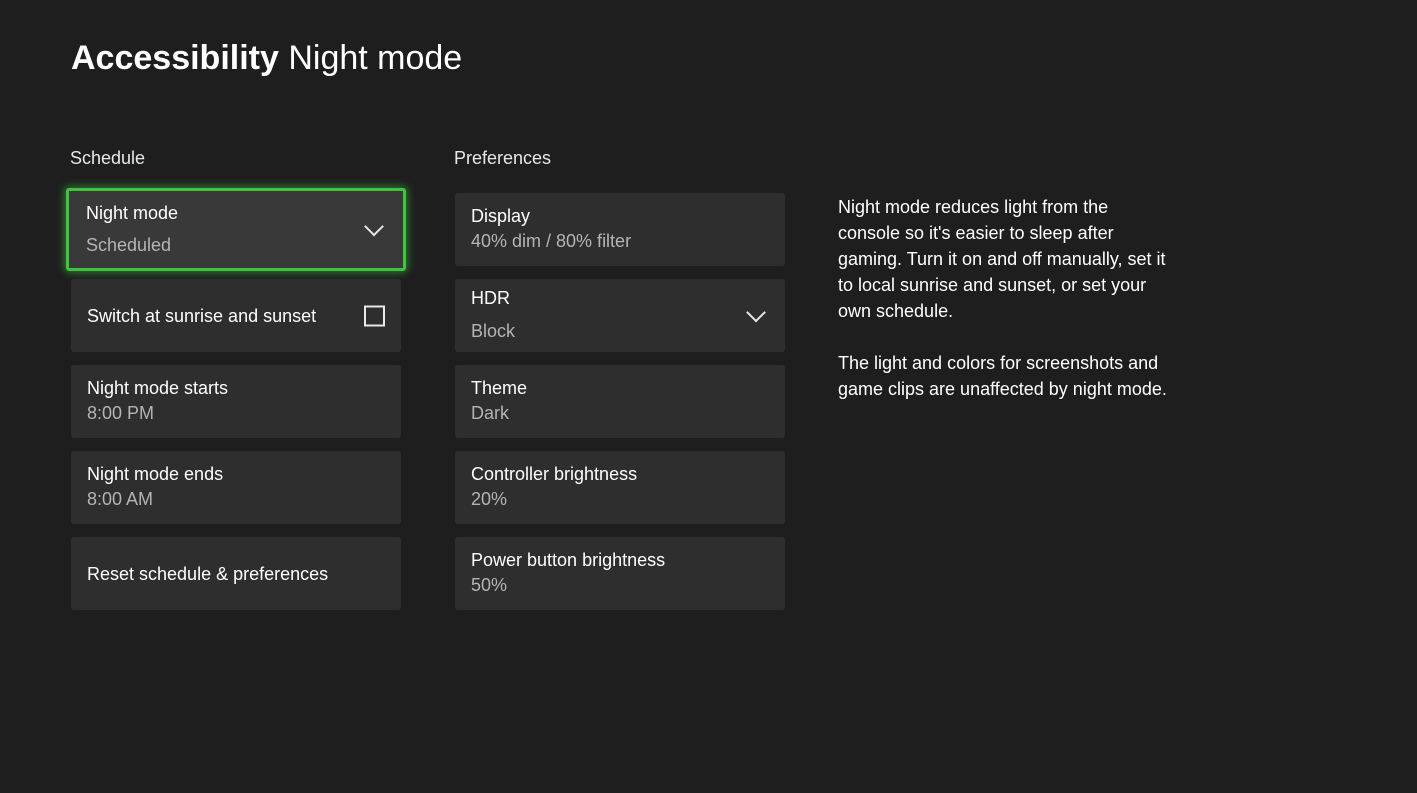 The width and height of the screenshot is (1417, 793). I want to click on power-button-brightness-label: Power button brightness, so click(568, 560).